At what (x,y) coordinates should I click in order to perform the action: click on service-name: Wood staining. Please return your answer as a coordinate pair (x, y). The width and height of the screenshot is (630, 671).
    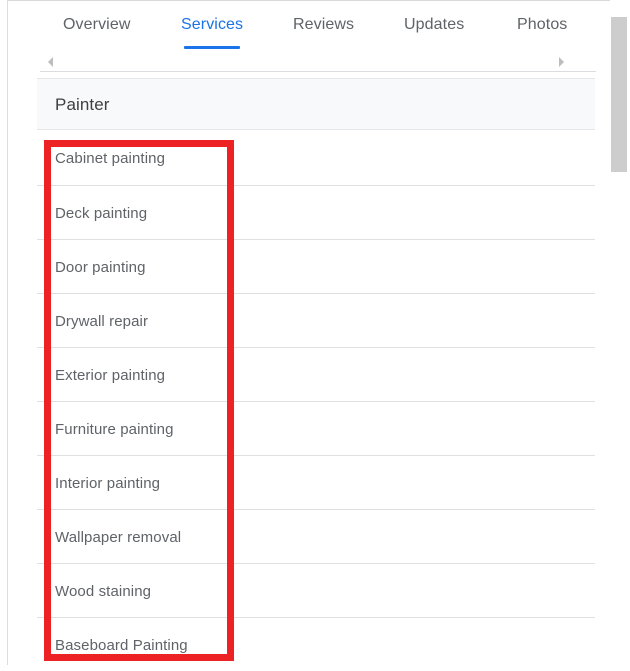
    Looking at the image, I should click on (103, 591).